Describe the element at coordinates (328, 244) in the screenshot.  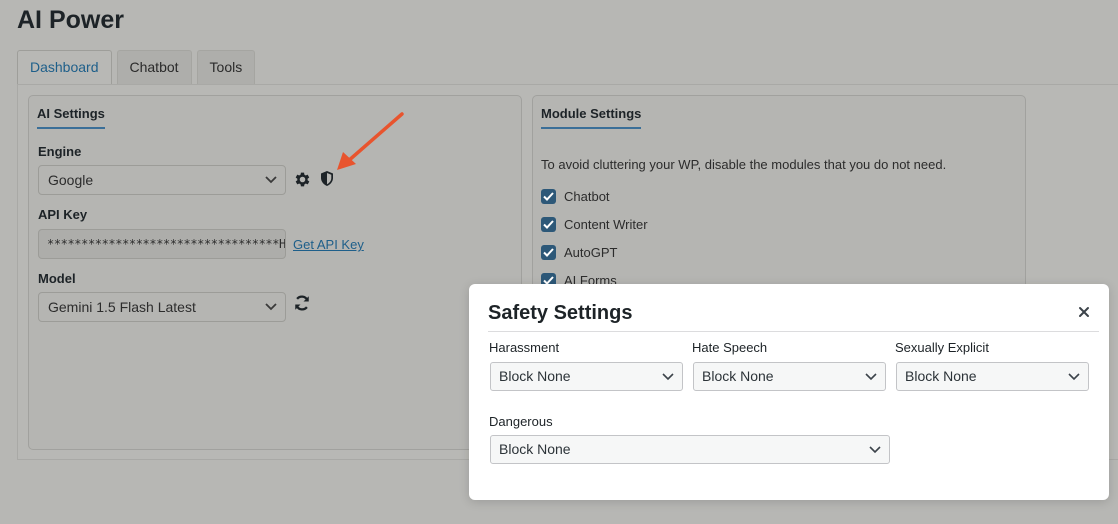
I see `get-api-key-link: Get API Key` at that location.